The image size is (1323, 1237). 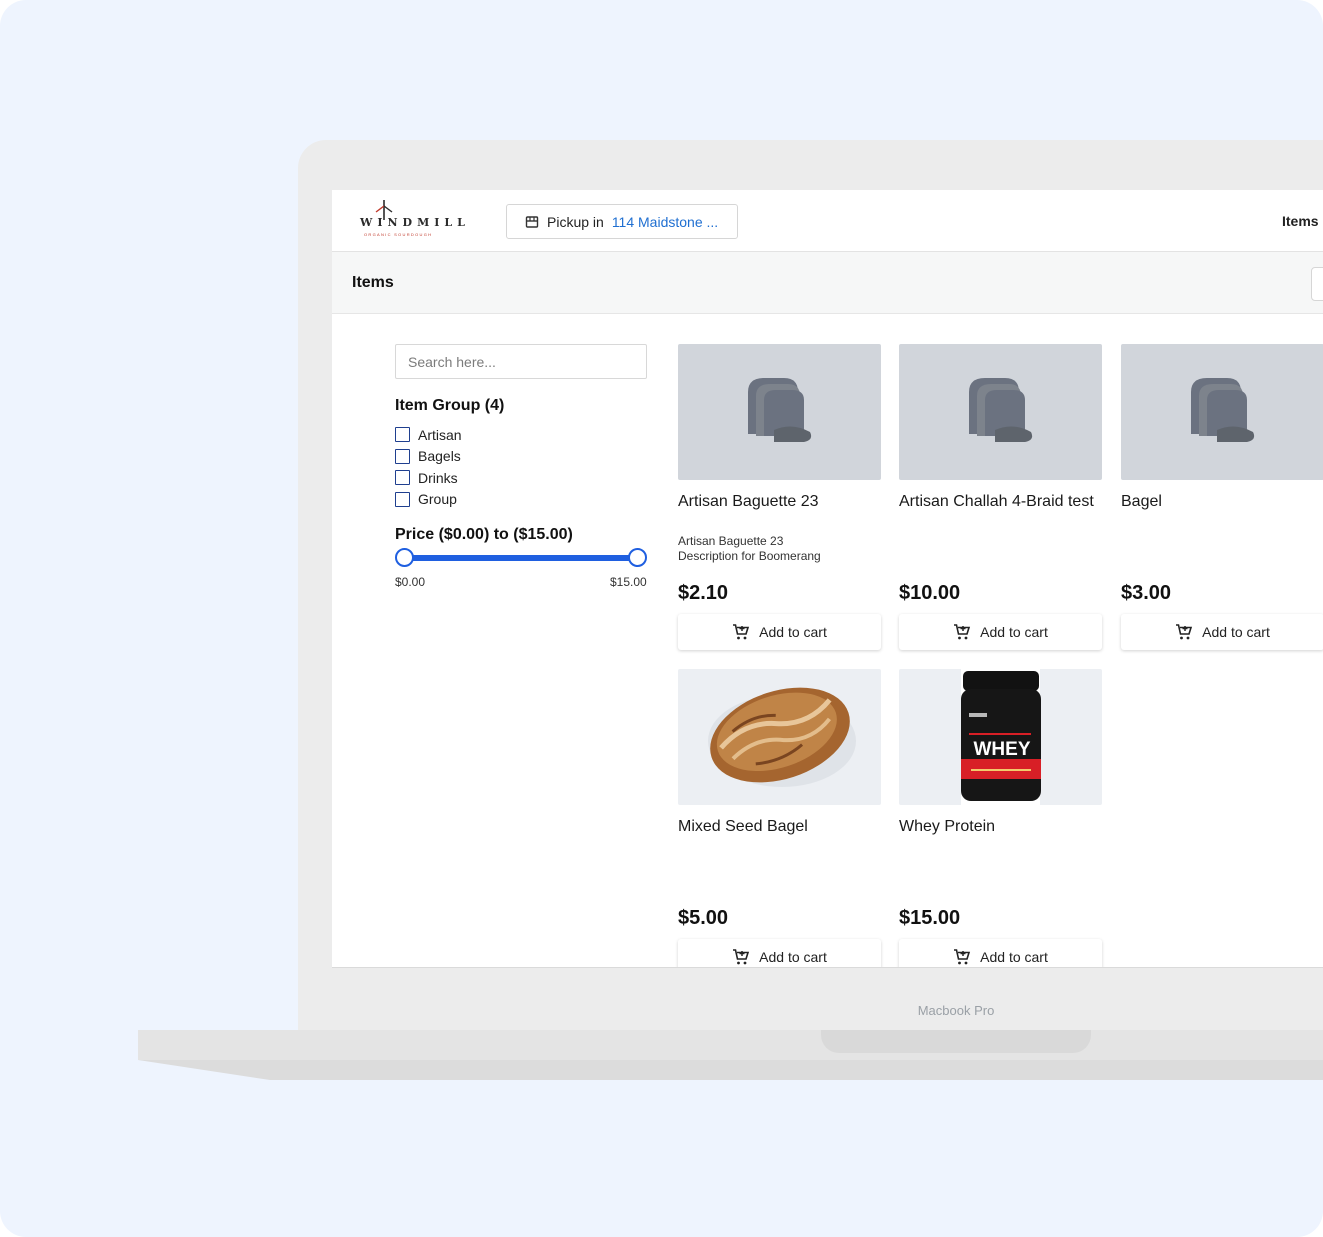 I want to click on slider-min-handle, so click(x=404, y=557).